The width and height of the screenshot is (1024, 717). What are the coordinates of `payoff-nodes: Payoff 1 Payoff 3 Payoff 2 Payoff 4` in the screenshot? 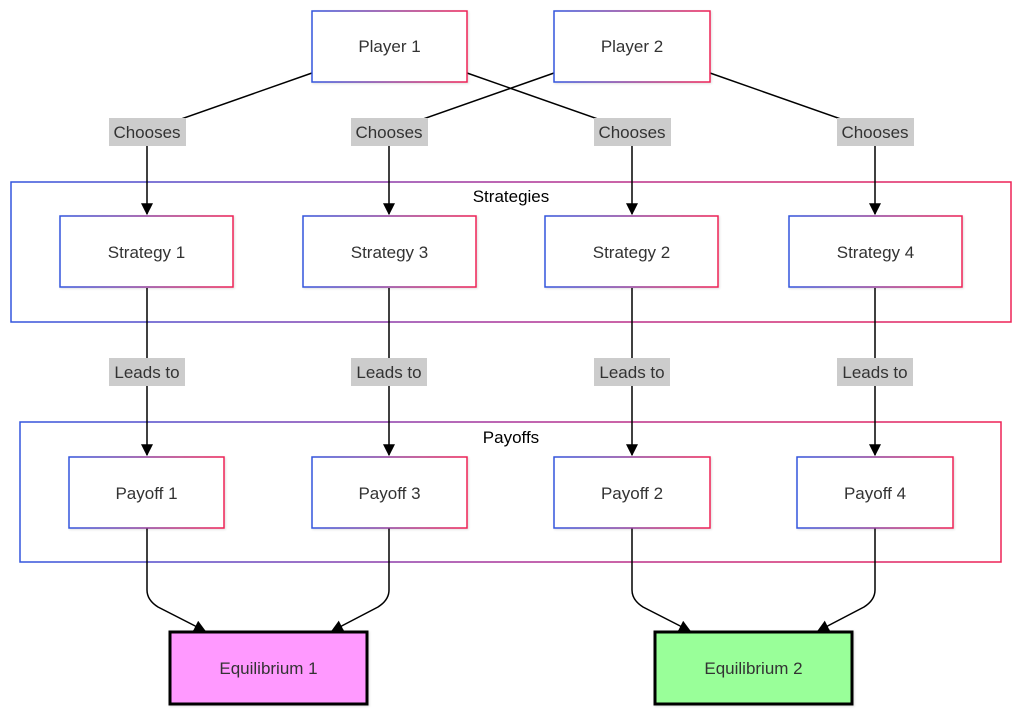 It's located at (511, 492).